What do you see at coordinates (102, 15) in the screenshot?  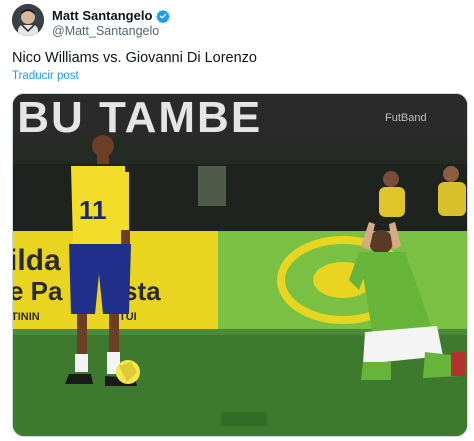 I see `display-name: Matt Santangelo` at bounding box center [102, 15].